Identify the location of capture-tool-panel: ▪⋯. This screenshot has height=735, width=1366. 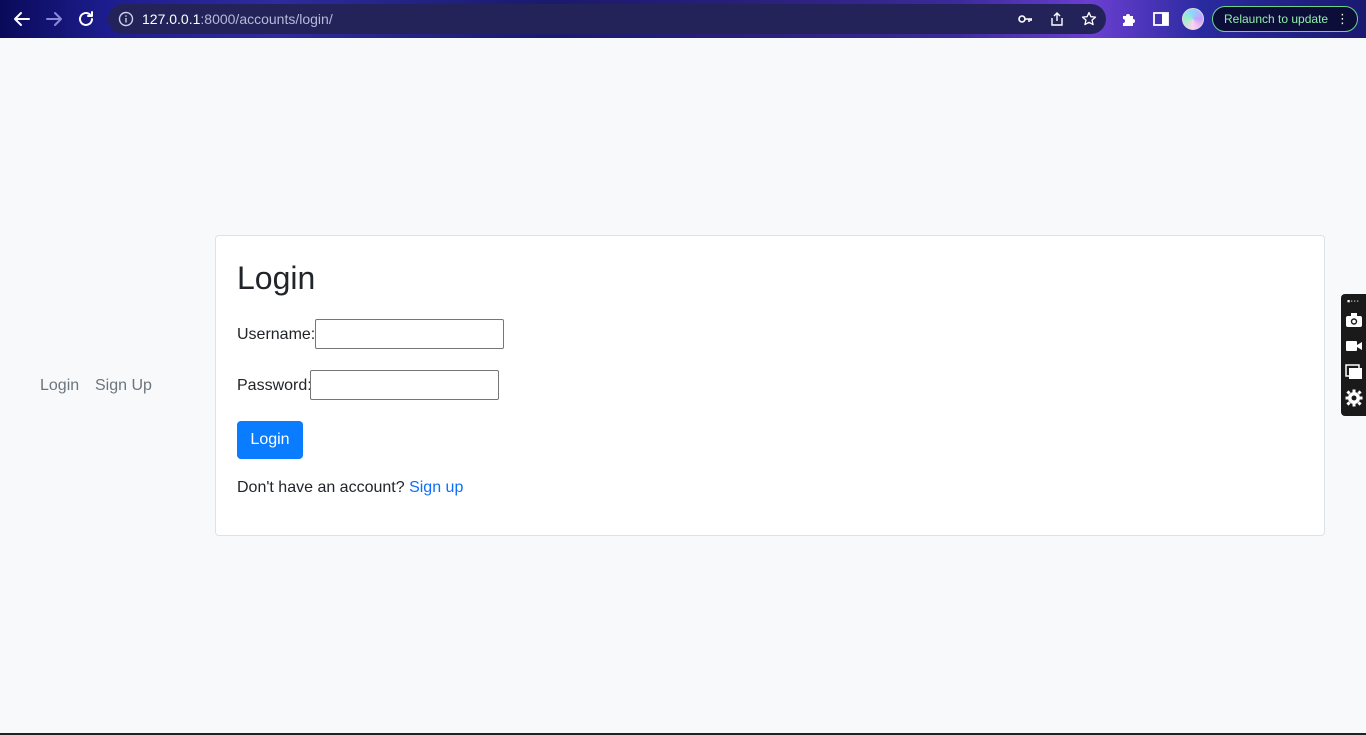
(1353, 355).